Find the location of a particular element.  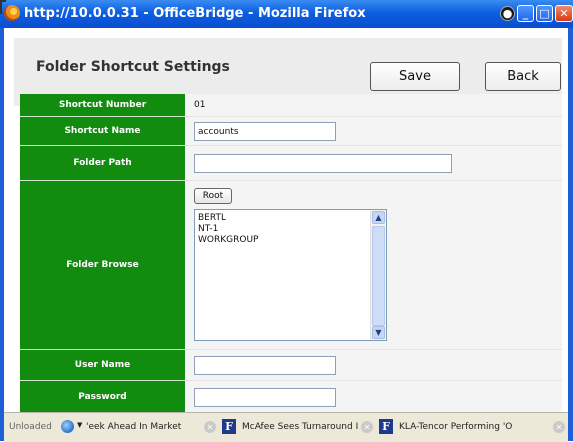

maximize-button: □ is located at coordinates (544, 13).